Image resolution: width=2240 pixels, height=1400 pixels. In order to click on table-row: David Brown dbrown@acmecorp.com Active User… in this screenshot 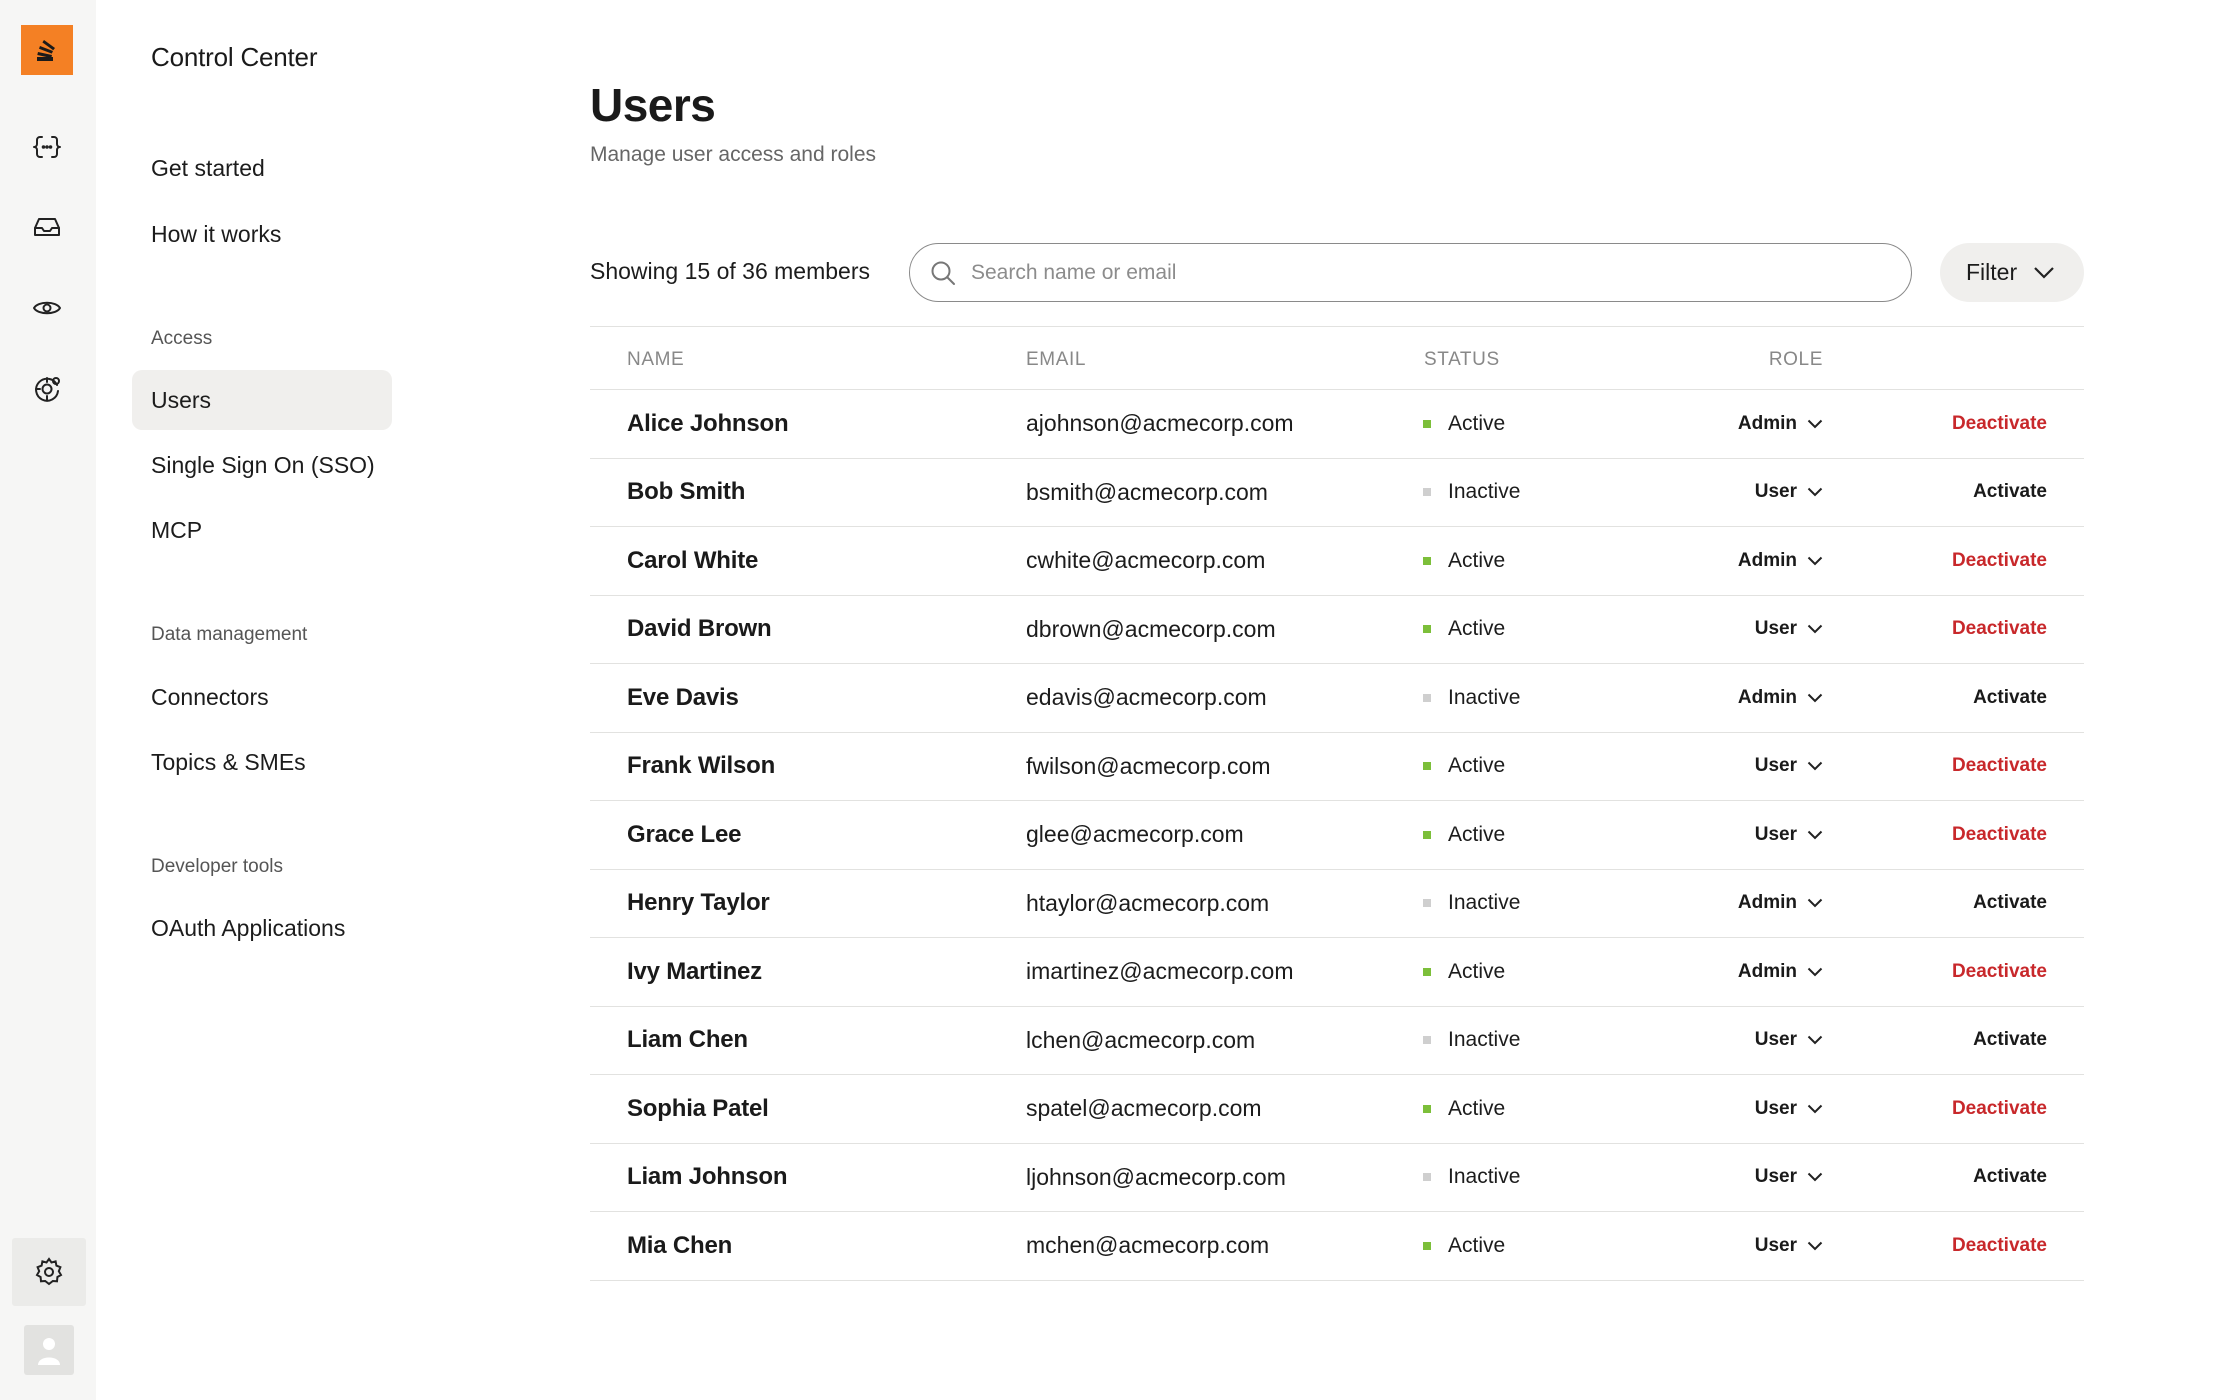, I will do `click(1337, 630)`.